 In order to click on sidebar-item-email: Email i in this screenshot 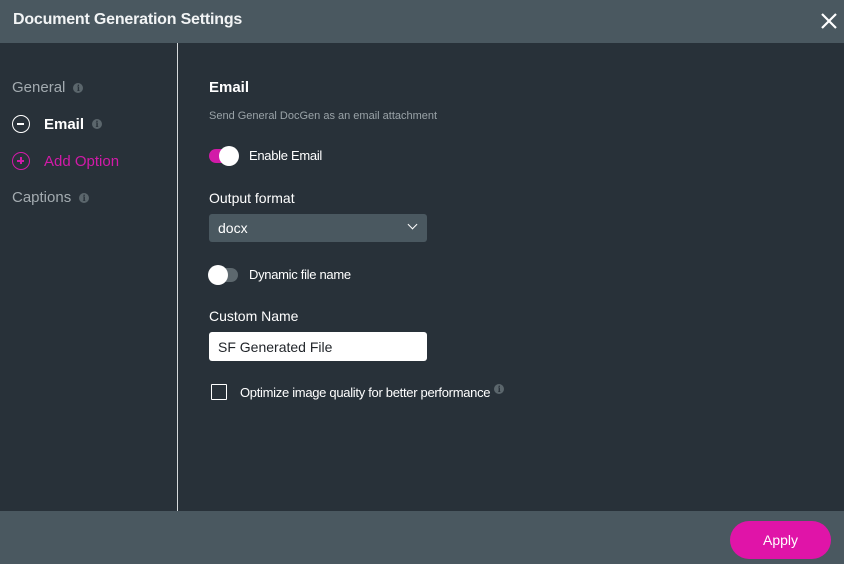, I will do `click(57, 124)`.